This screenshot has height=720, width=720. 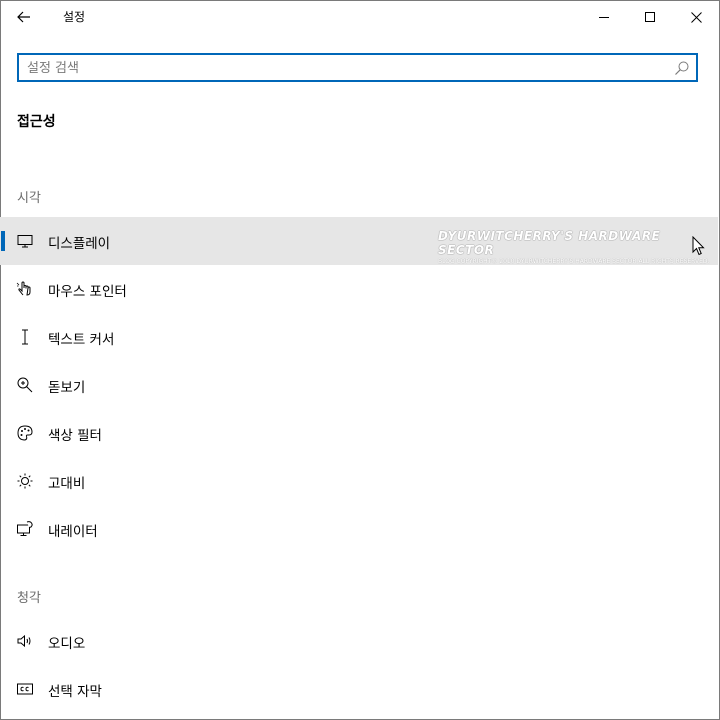 I want to click on mouse-cursor-icon, so click(x=698, y=246).